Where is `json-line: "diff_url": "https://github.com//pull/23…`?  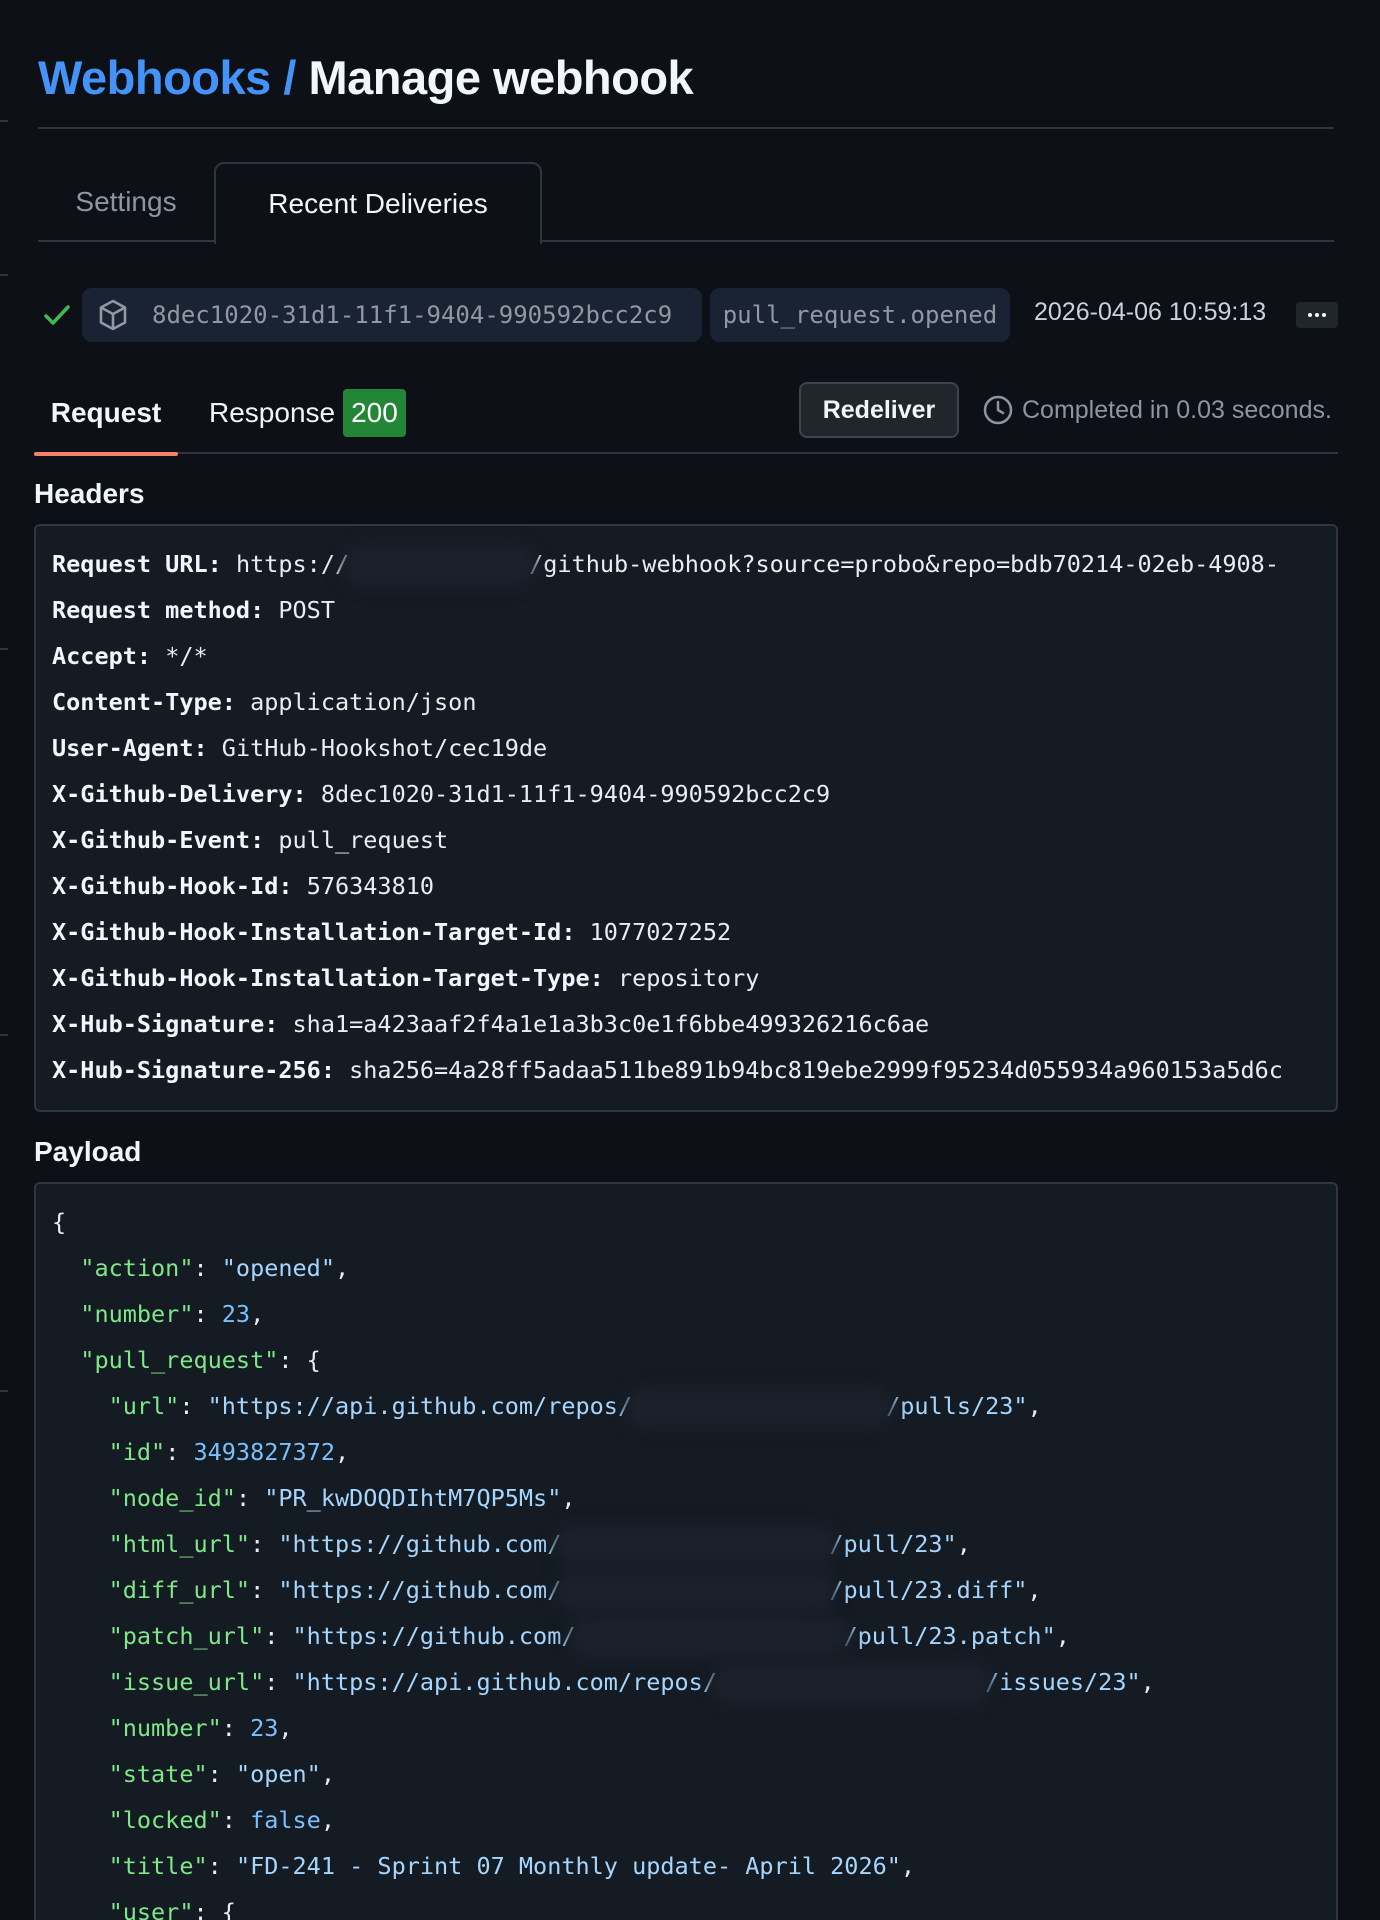
json-line: "diff_url": "https://github.com//pull/23… is located at coordinates (575, 1591).